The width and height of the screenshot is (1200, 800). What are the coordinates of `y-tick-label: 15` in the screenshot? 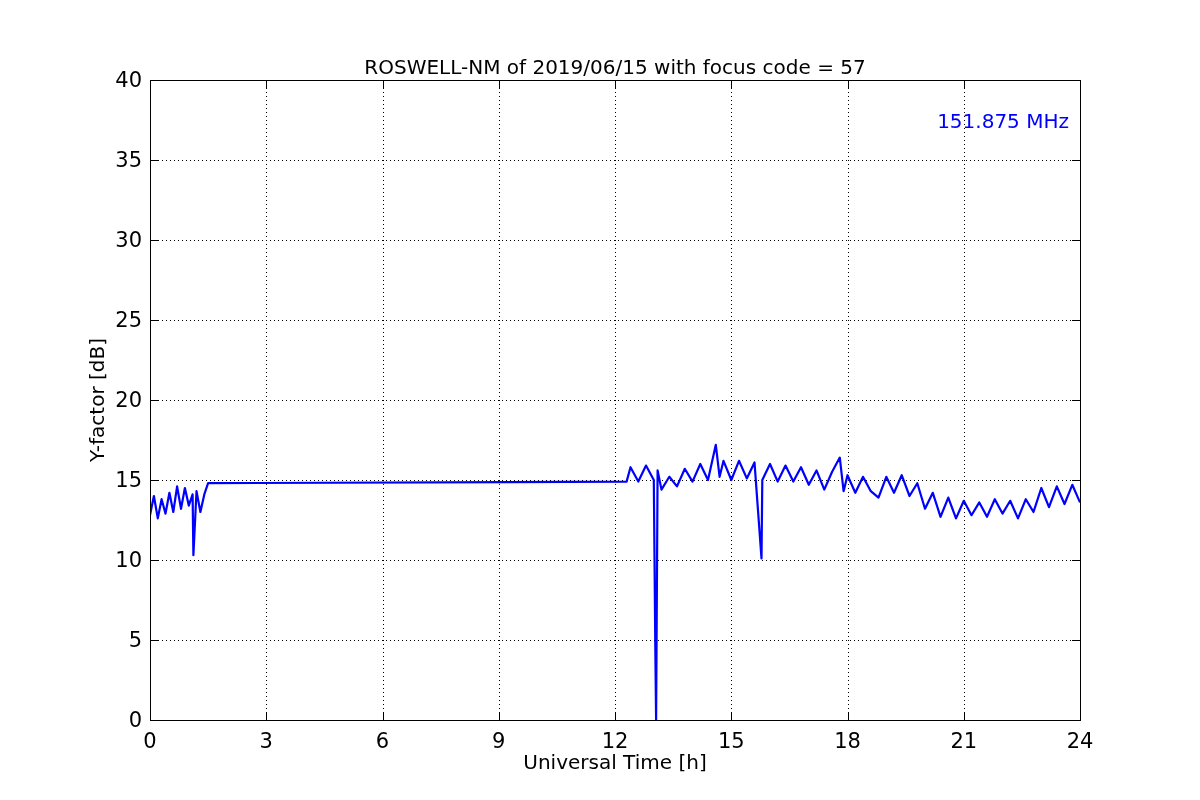 It's located at (128, 480).